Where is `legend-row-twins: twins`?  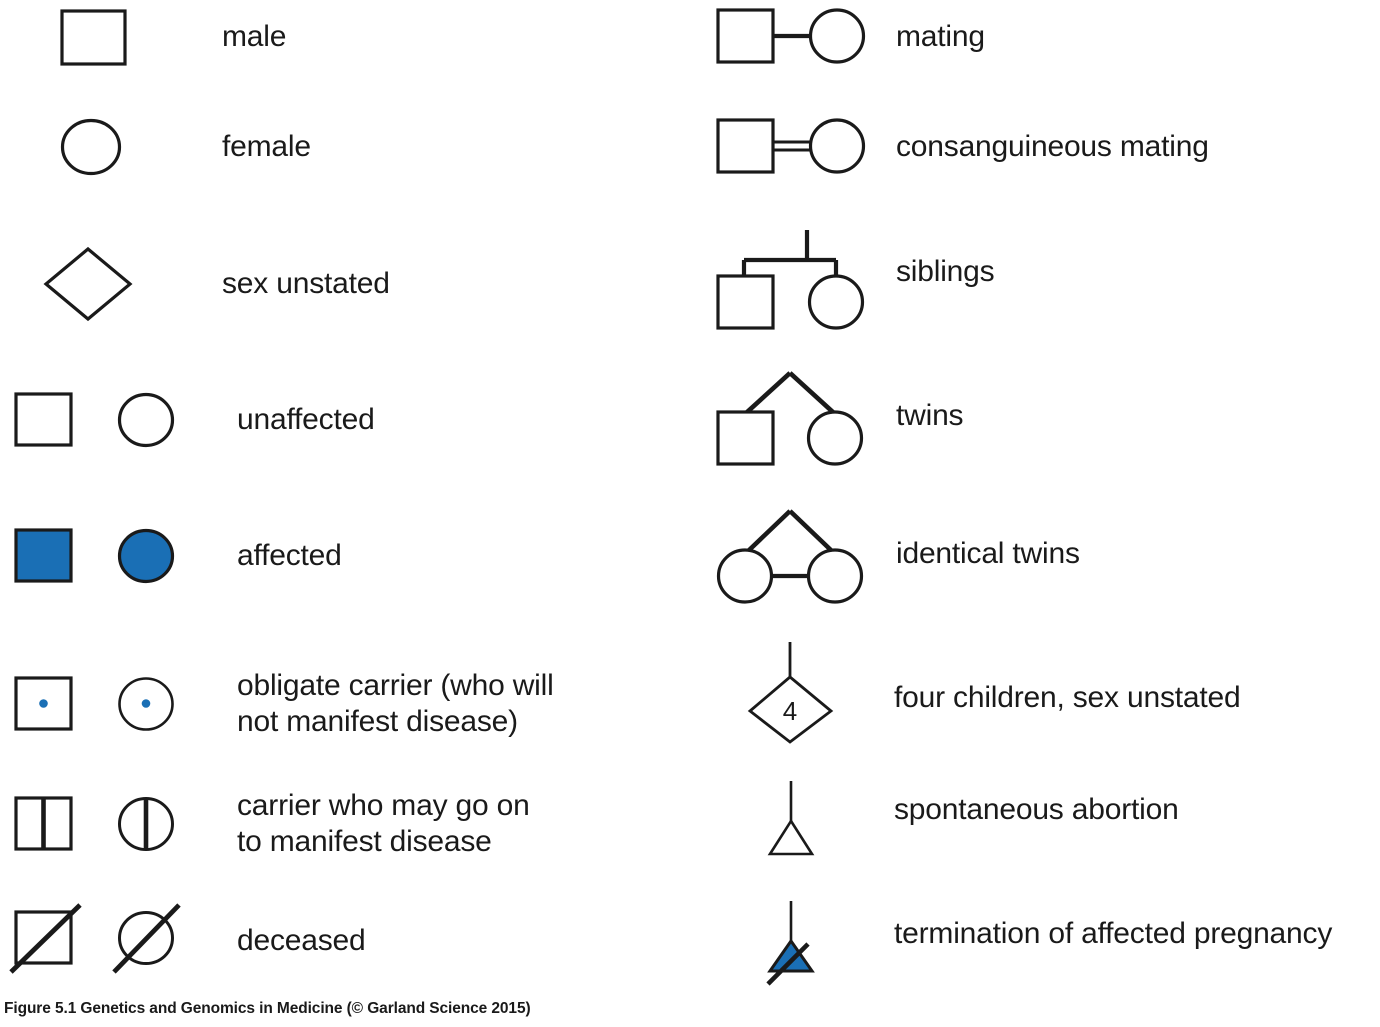 legend-row-twins: twins is located at coordinates (840, 418).